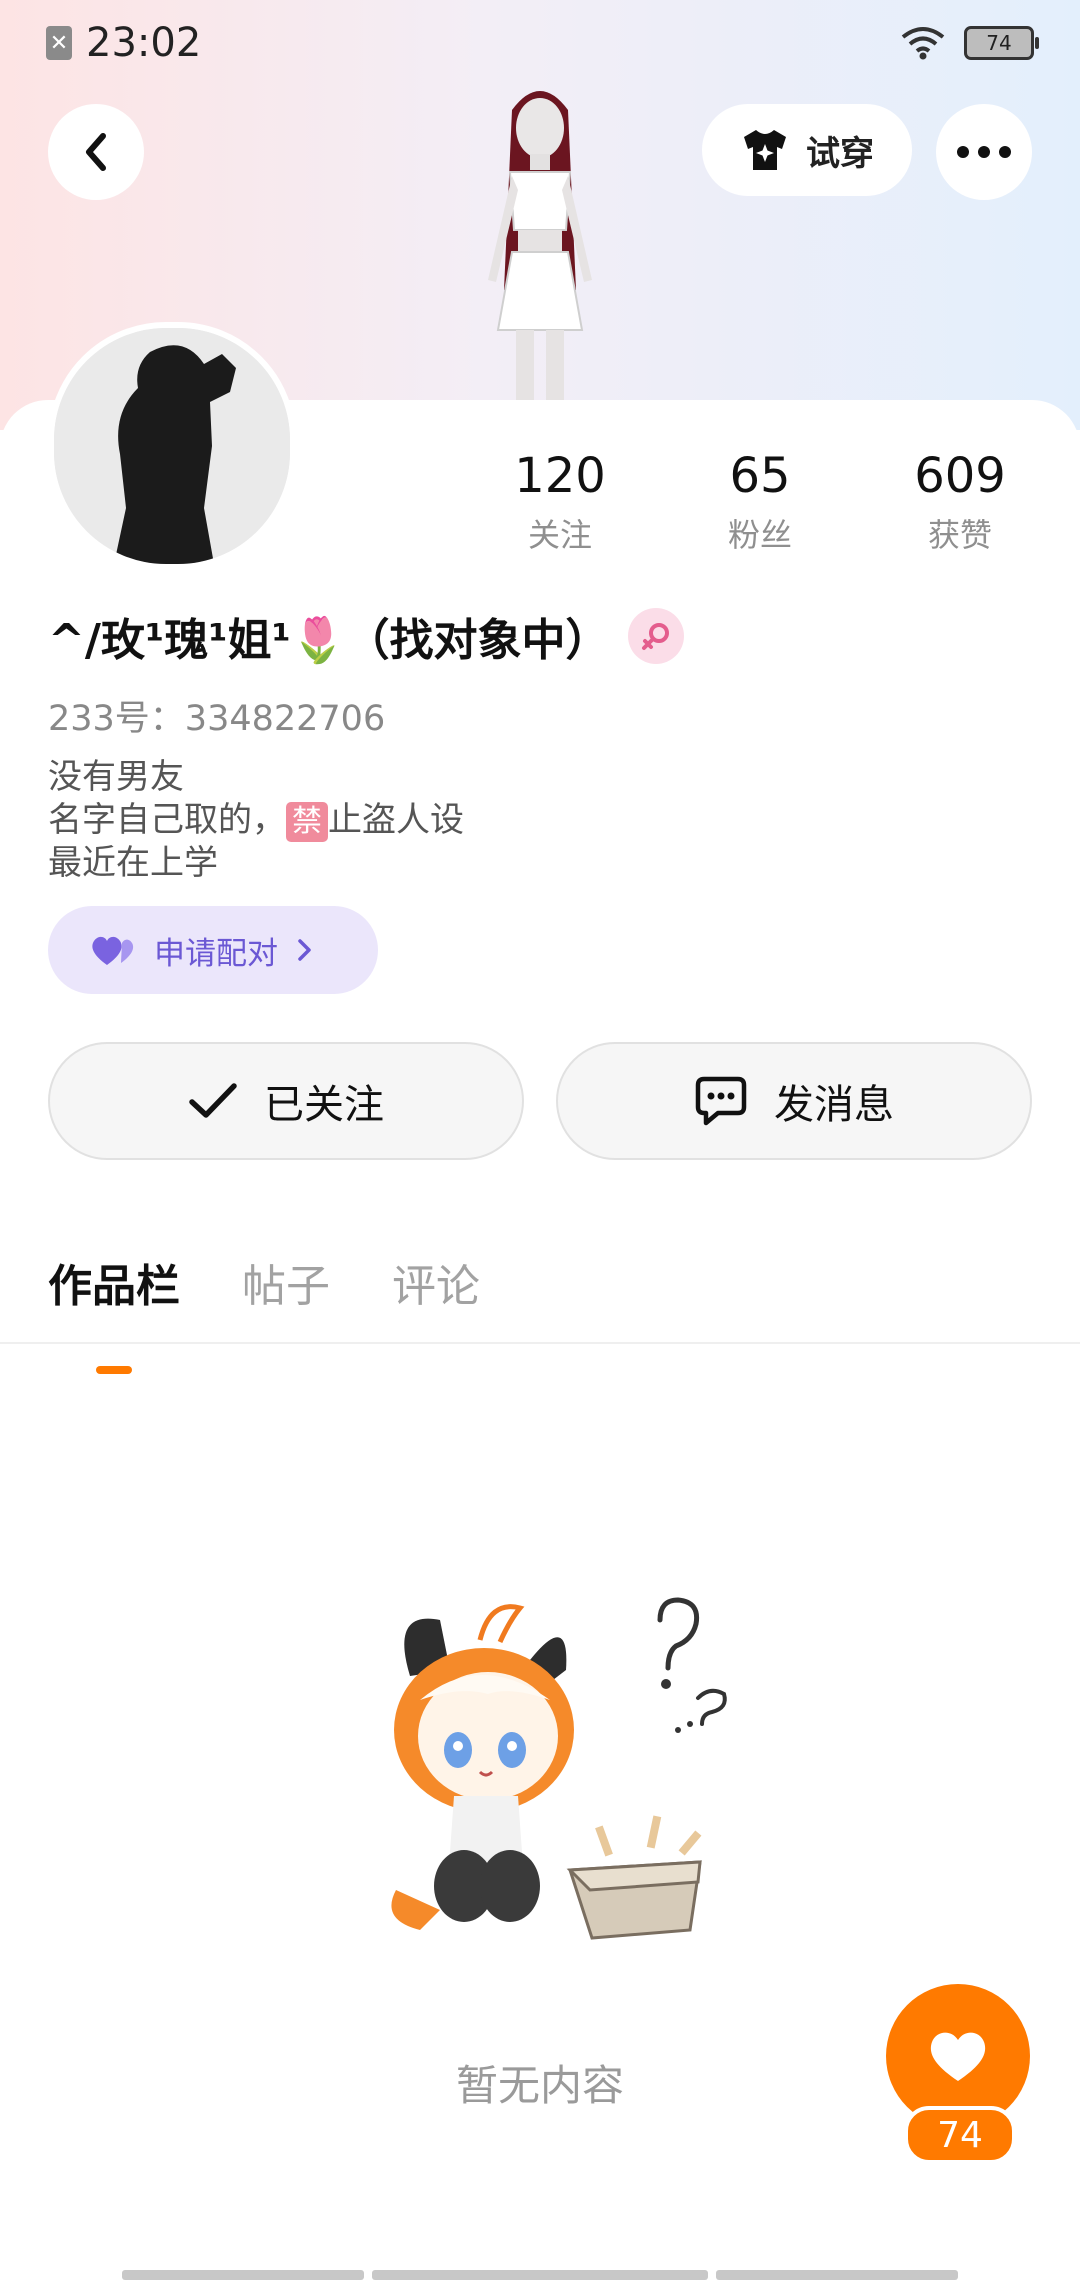 This screenshot has height=2280, width=1080. Describe the element at coordinates (840, 153) in the screenshot. I see `try-on-label: 试穿` at that location.